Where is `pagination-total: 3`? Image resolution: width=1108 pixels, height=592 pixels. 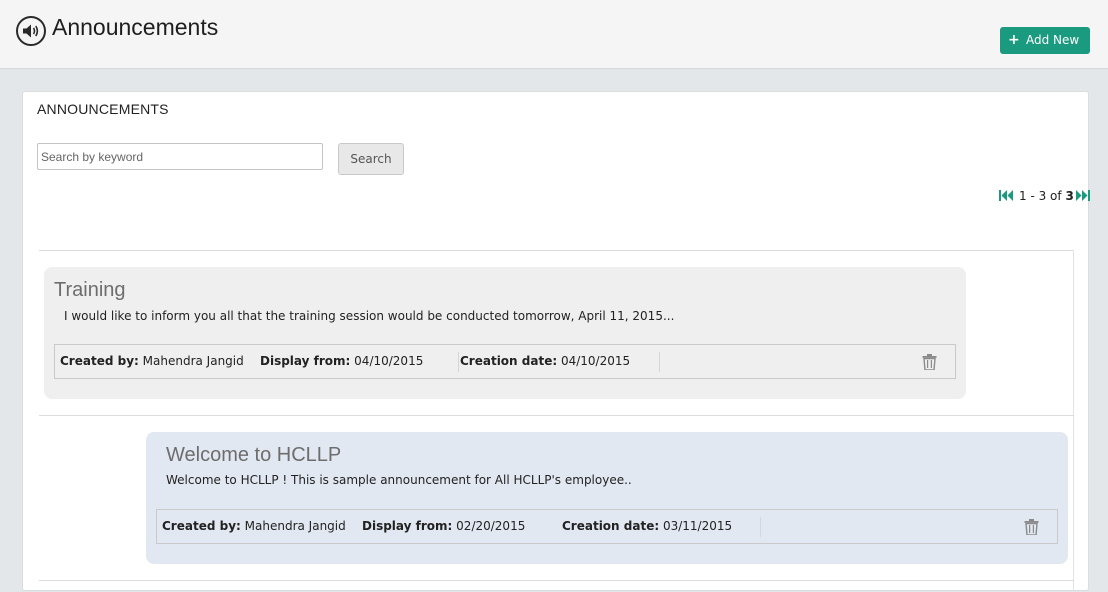 pagination-total: 3 is located at coordinates (1069, 196).